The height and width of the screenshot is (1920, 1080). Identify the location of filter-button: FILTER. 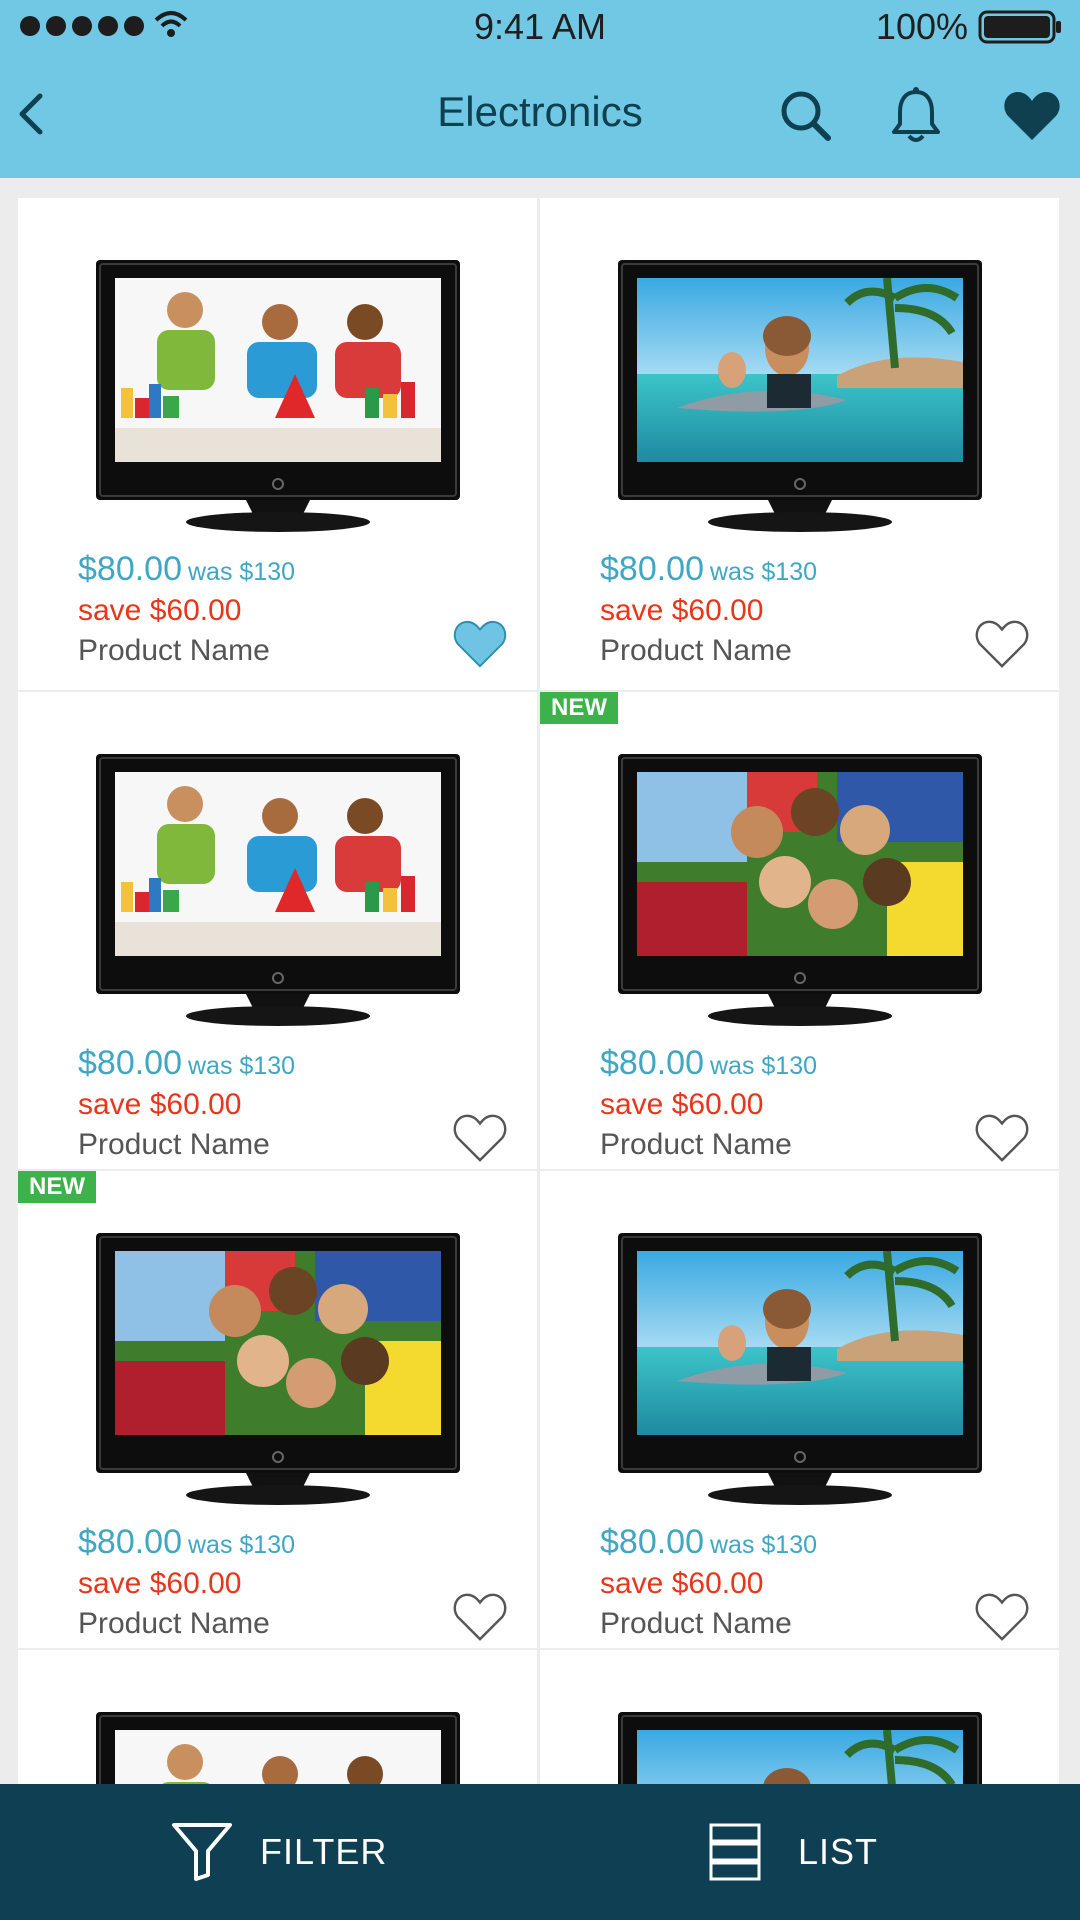
(278, 1852).